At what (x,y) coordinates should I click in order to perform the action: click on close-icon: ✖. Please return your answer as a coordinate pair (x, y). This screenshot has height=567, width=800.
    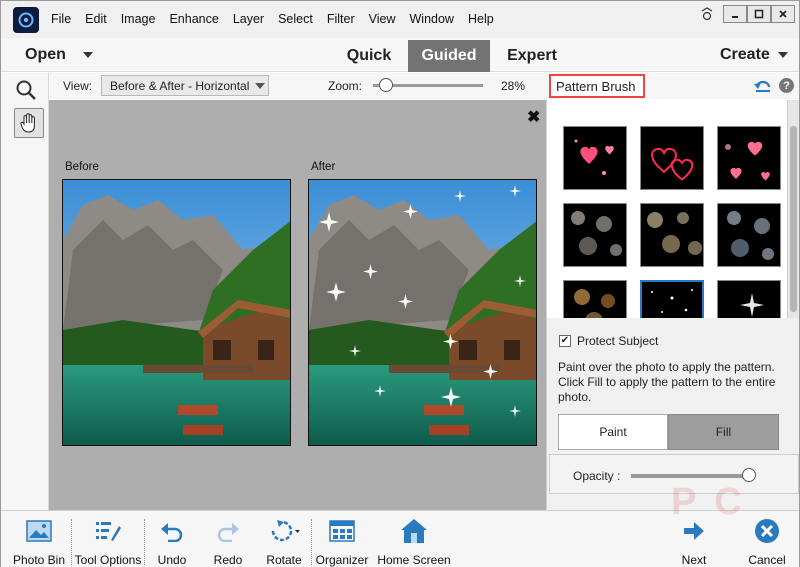
    Looking at the image, I should click on (533, 117).